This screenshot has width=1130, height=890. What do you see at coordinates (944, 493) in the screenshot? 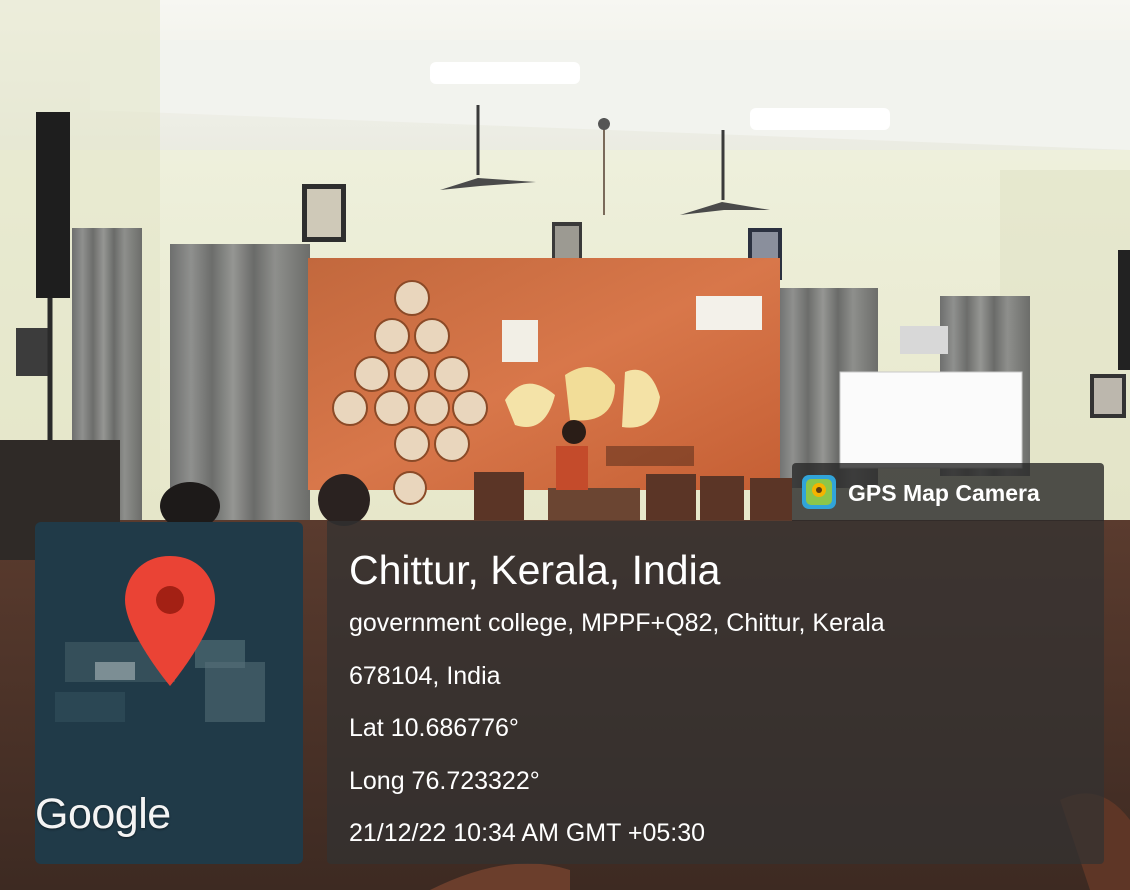
I see `app-name: GPS Map Camera` at bounding box center [944, 493].